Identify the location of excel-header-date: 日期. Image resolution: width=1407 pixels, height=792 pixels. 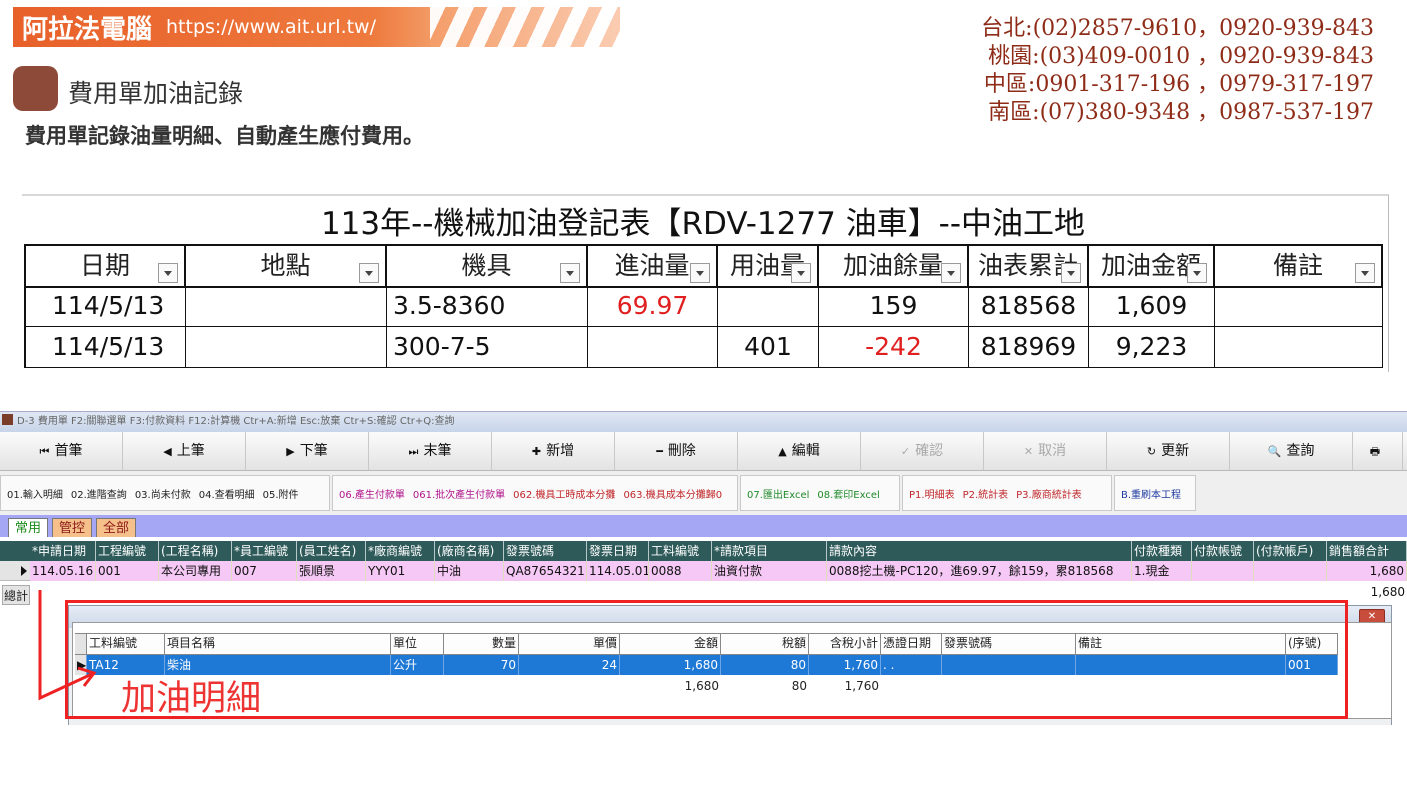
(105, 266).